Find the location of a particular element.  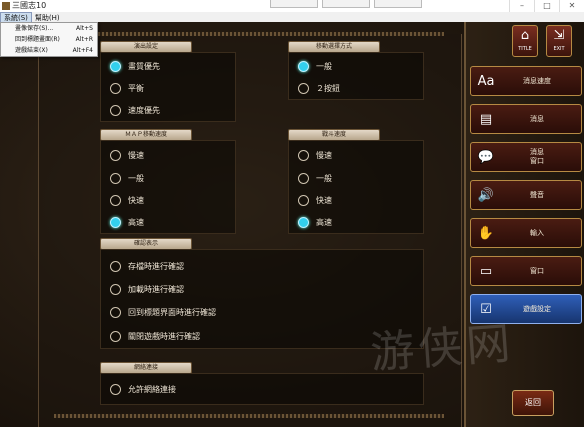

radio-display-speed: 速度優先 is located at coordinates (135, 110).